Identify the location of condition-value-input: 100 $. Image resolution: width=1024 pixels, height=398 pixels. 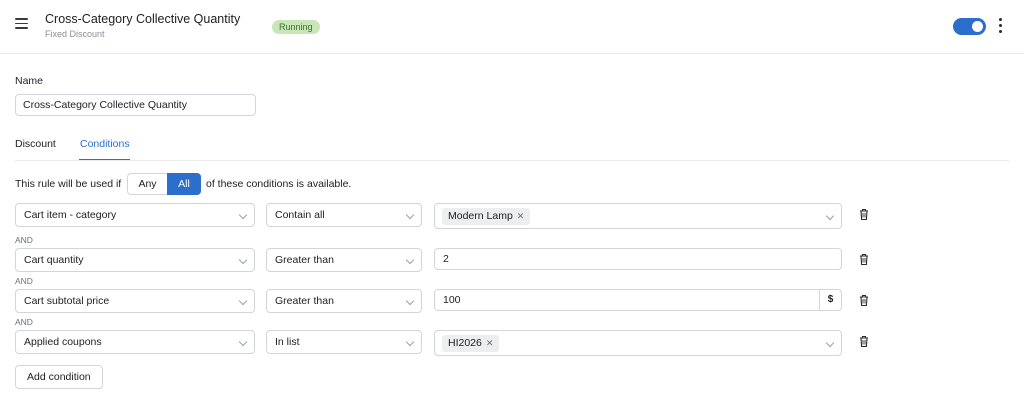
(638, 300).